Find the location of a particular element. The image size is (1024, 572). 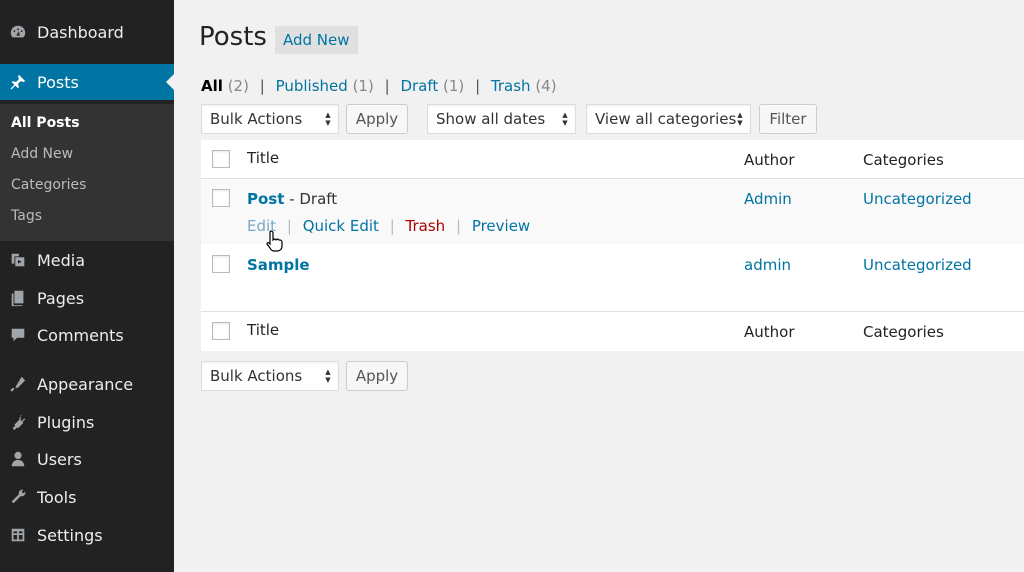

posts-submenu: All Posts Add New Categories Tags is located at coordinates (87, 172).